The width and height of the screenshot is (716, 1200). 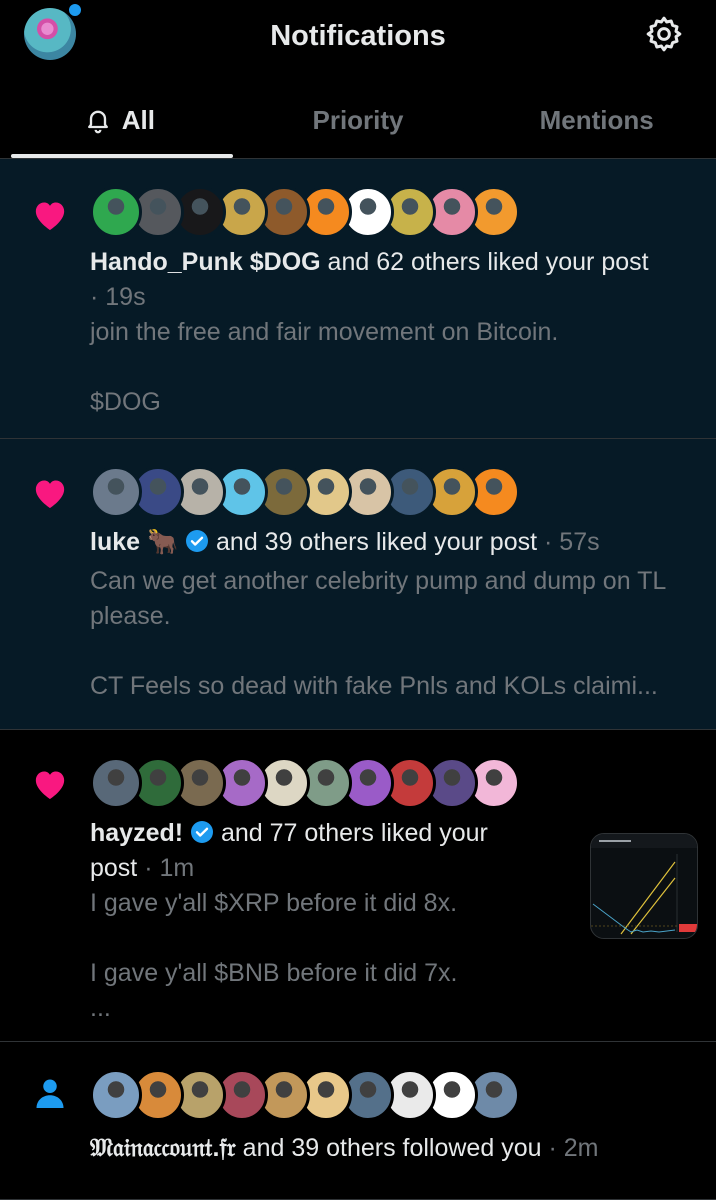 What do you see at coordinates (664, 34) in the screenshot?
I see `gear-icon` at bounding box center [664, 34].